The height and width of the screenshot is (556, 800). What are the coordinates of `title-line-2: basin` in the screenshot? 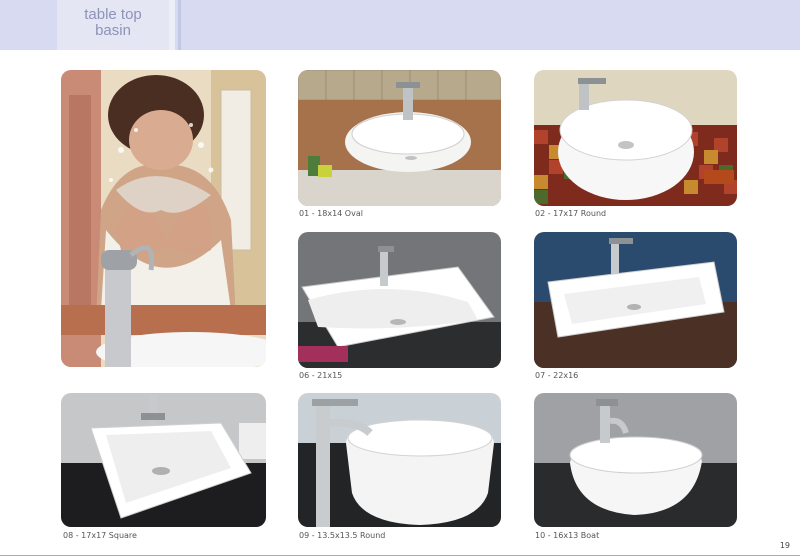 It's located at (113, 30).